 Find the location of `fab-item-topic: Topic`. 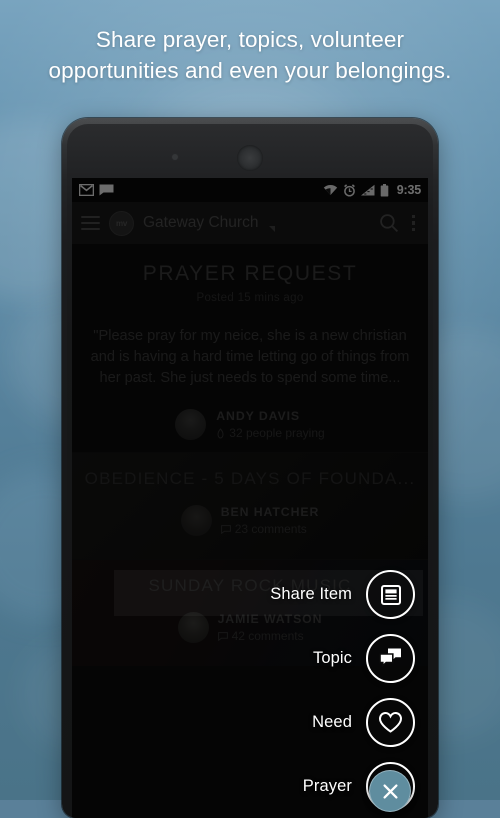

fab-item-topic: Topic is located at coordinates (364, 658).